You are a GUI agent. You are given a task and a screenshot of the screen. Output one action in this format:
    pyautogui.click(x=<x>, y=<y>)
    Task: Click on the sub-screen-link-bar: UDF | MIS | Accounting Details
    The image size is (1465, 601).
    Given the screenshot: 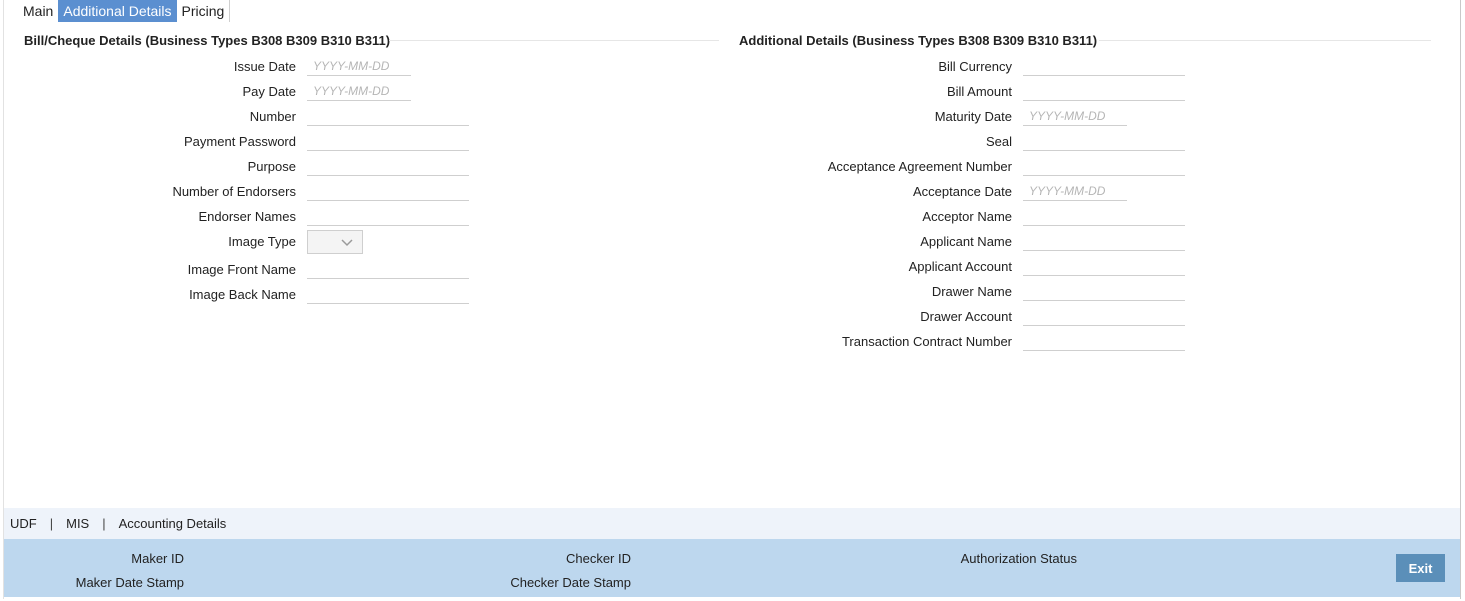 What is the action you would take?
    pyautogui.click(x=732, y=523)
    